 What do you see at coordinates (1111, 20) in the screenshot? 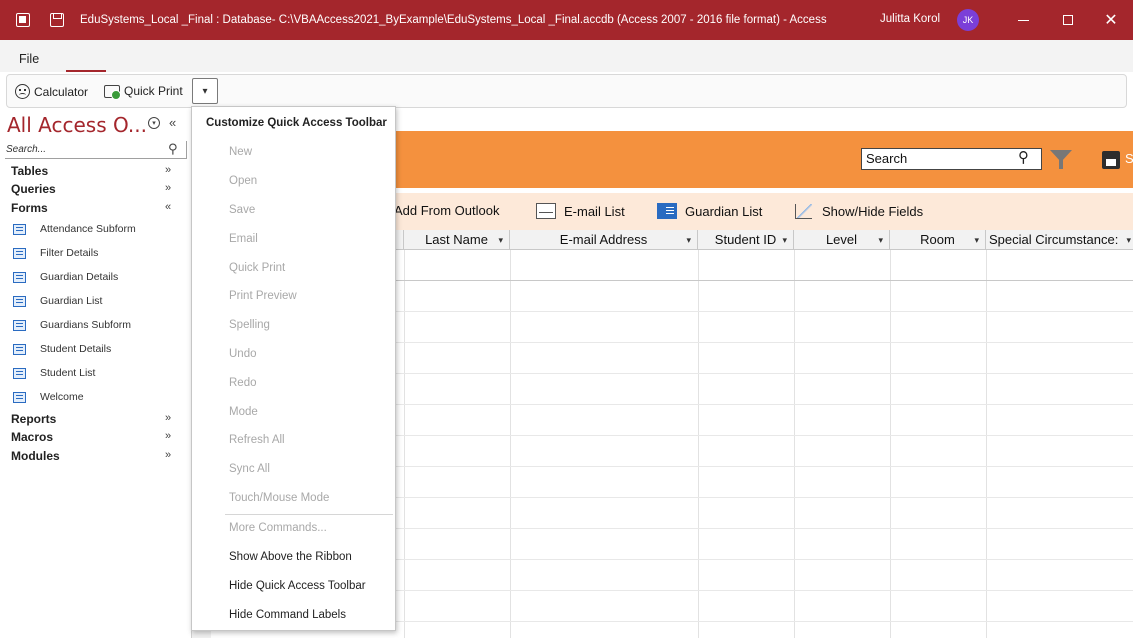
I see `close-button: ✕` at bounding box center [1111, 20].